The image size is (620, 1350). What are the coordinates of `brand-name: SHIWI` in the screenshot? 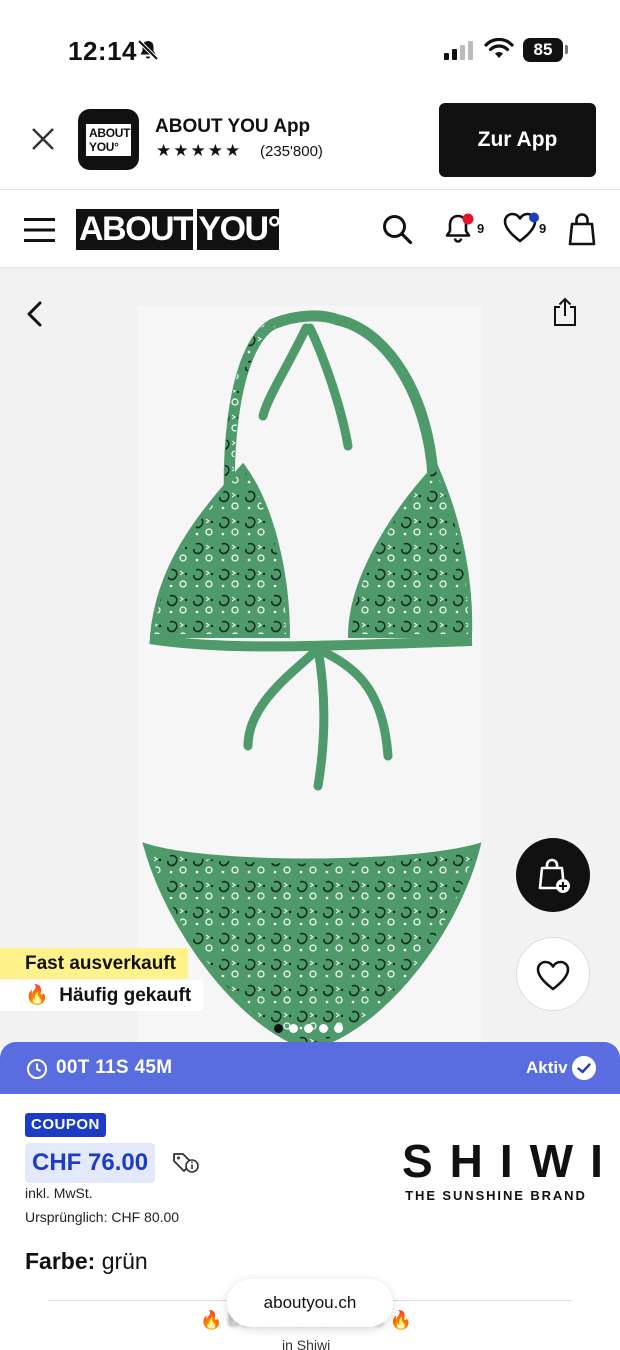 It's located at (511, 1161).